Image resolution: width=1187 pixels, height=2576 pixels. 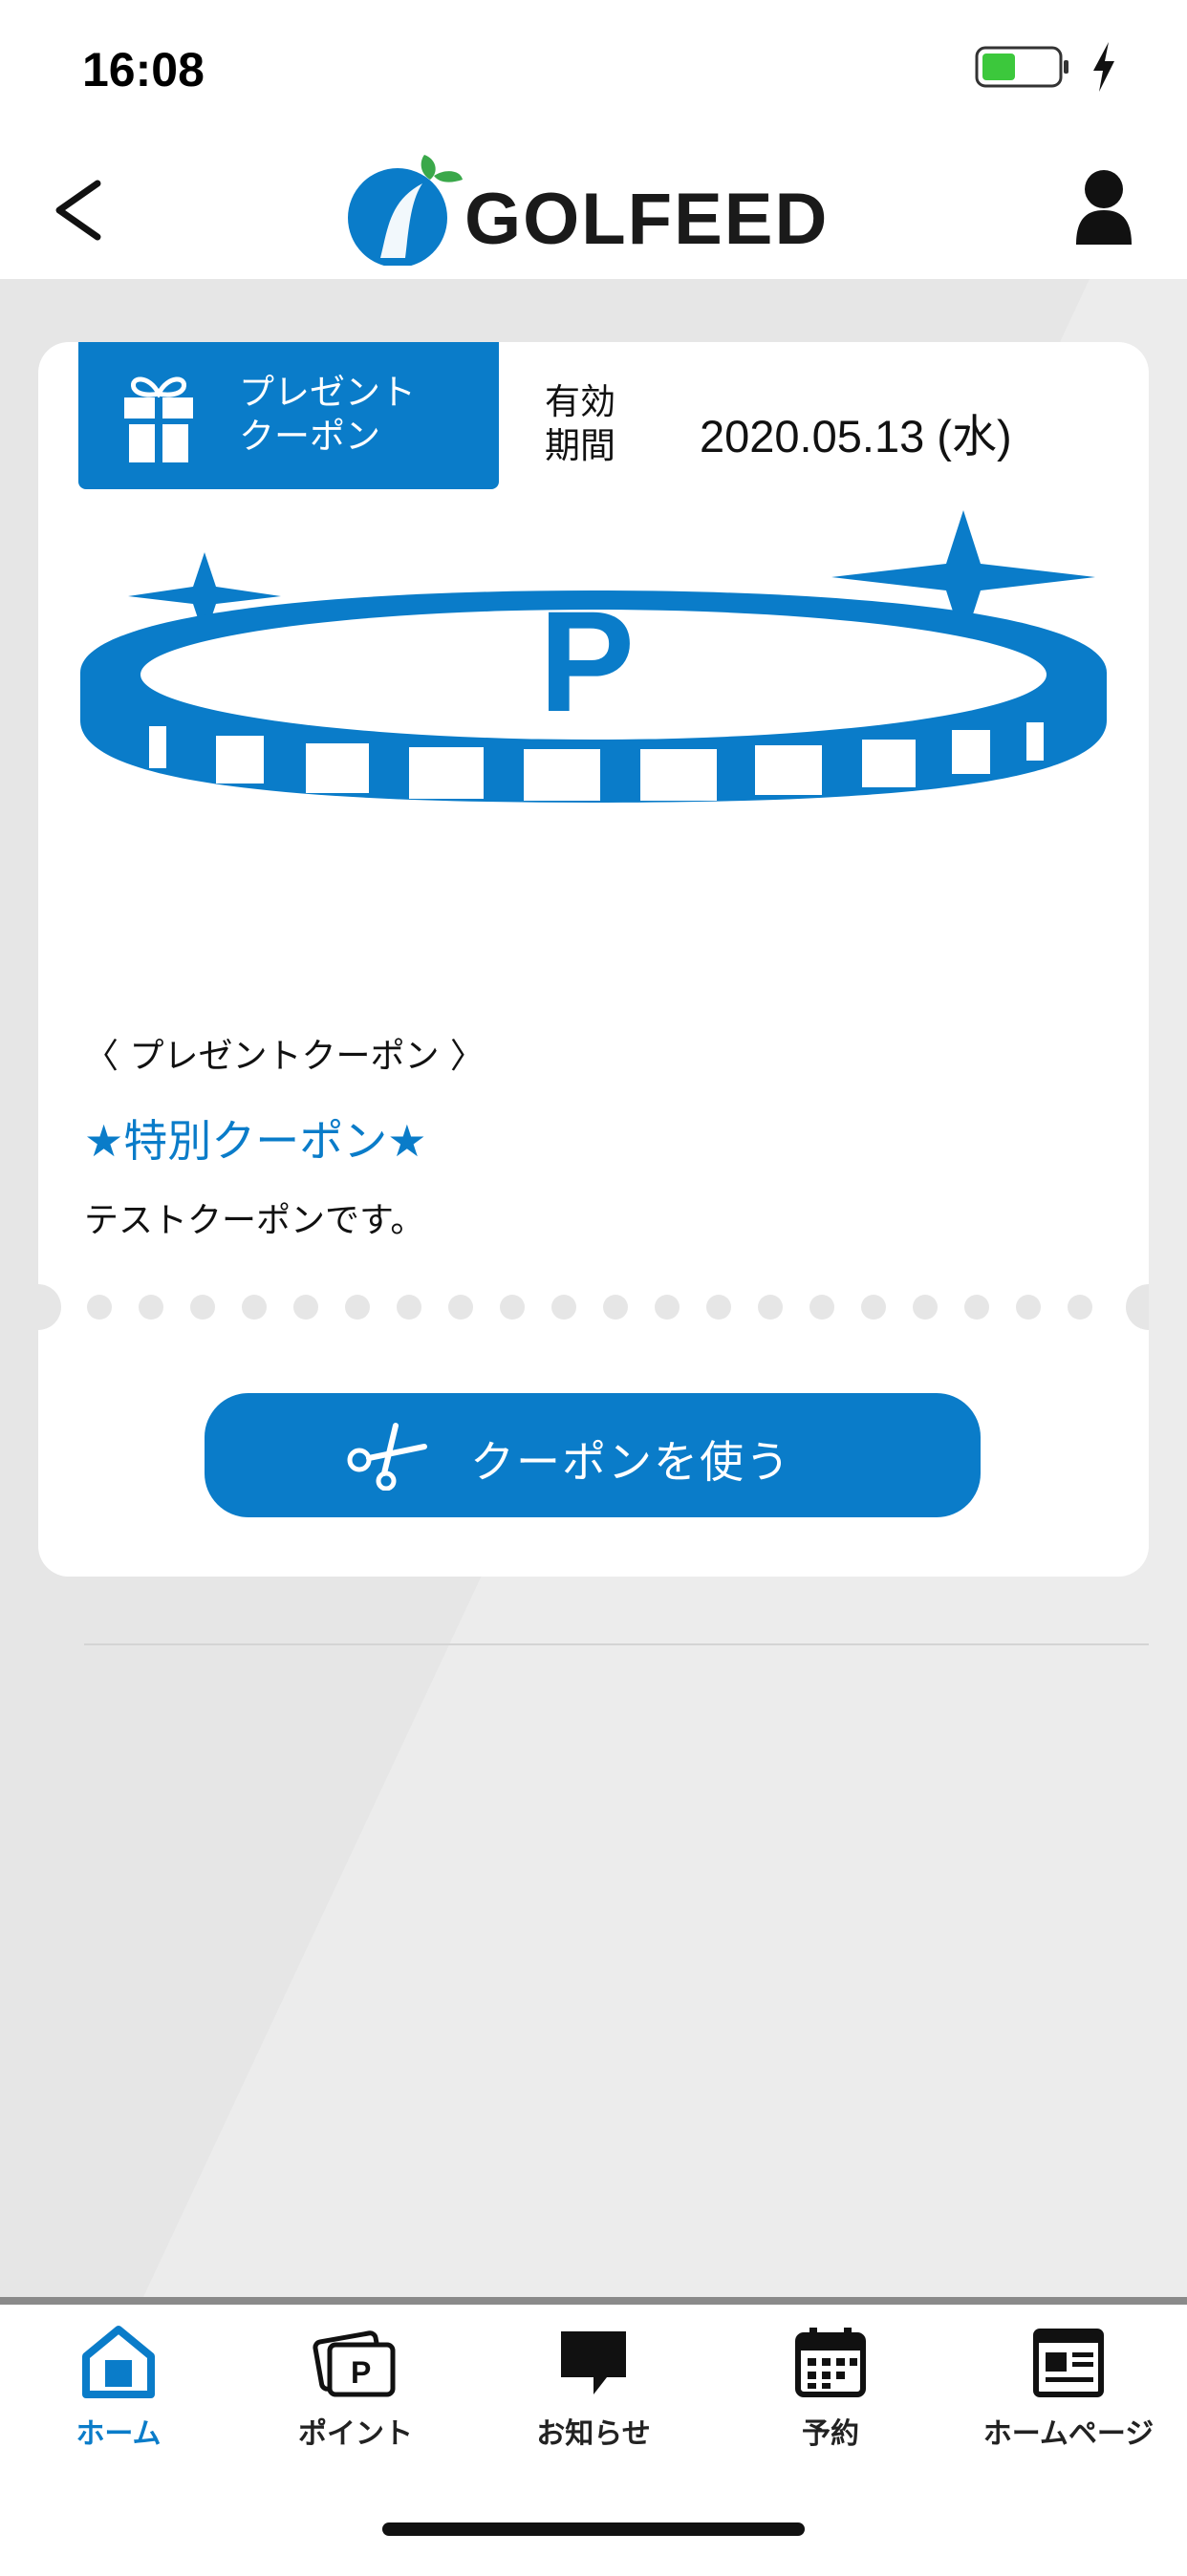 I want to click on coupon-type-line1: プレゼント, so click(x=327, y=392).